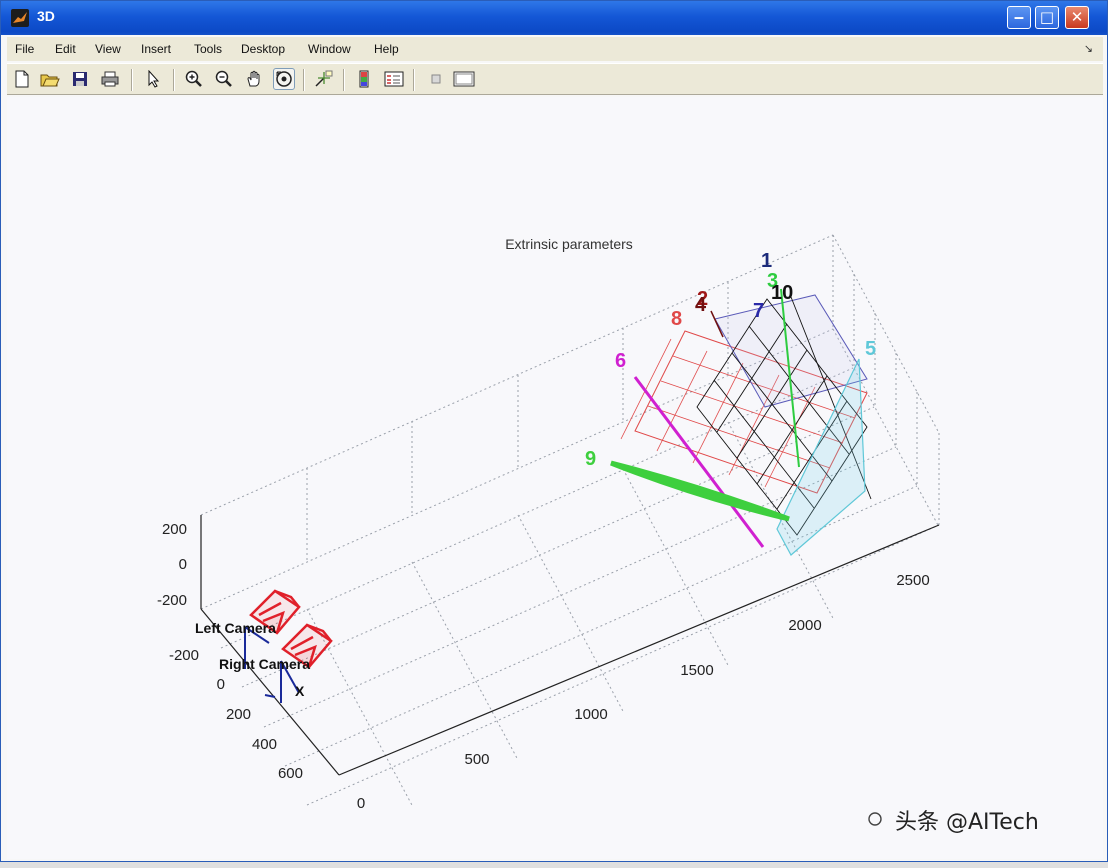 This screenshot has width=1108, height=868. I want to click on menu-tools: Tools, so click(208, 49).